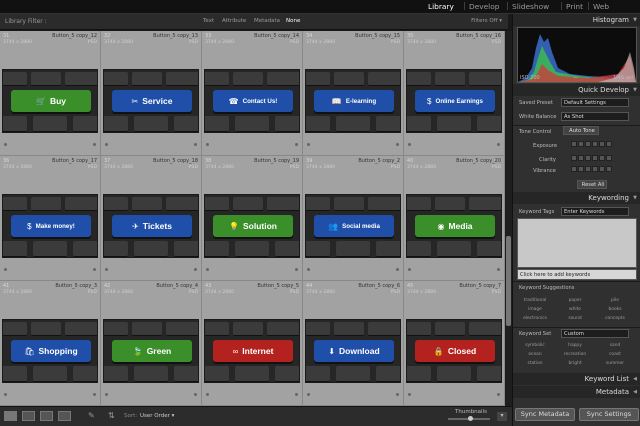 The image size is (640, 426). What do you see at coordinates (576, 392) in the screenshot?
I see `metadata-header: Metadata ◀` at bounding box center [576, 392].